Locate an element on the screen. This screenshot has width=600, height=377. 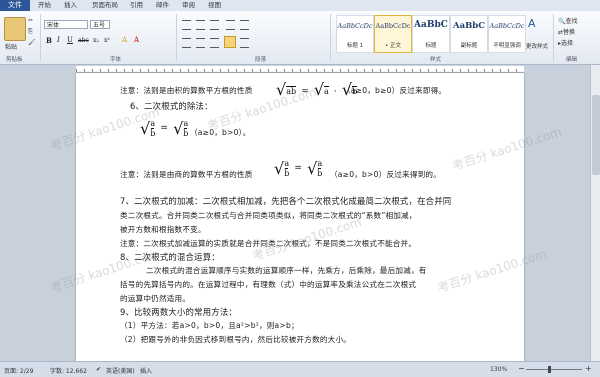
zoom-level: 130% is located at coordinates (498, 369).